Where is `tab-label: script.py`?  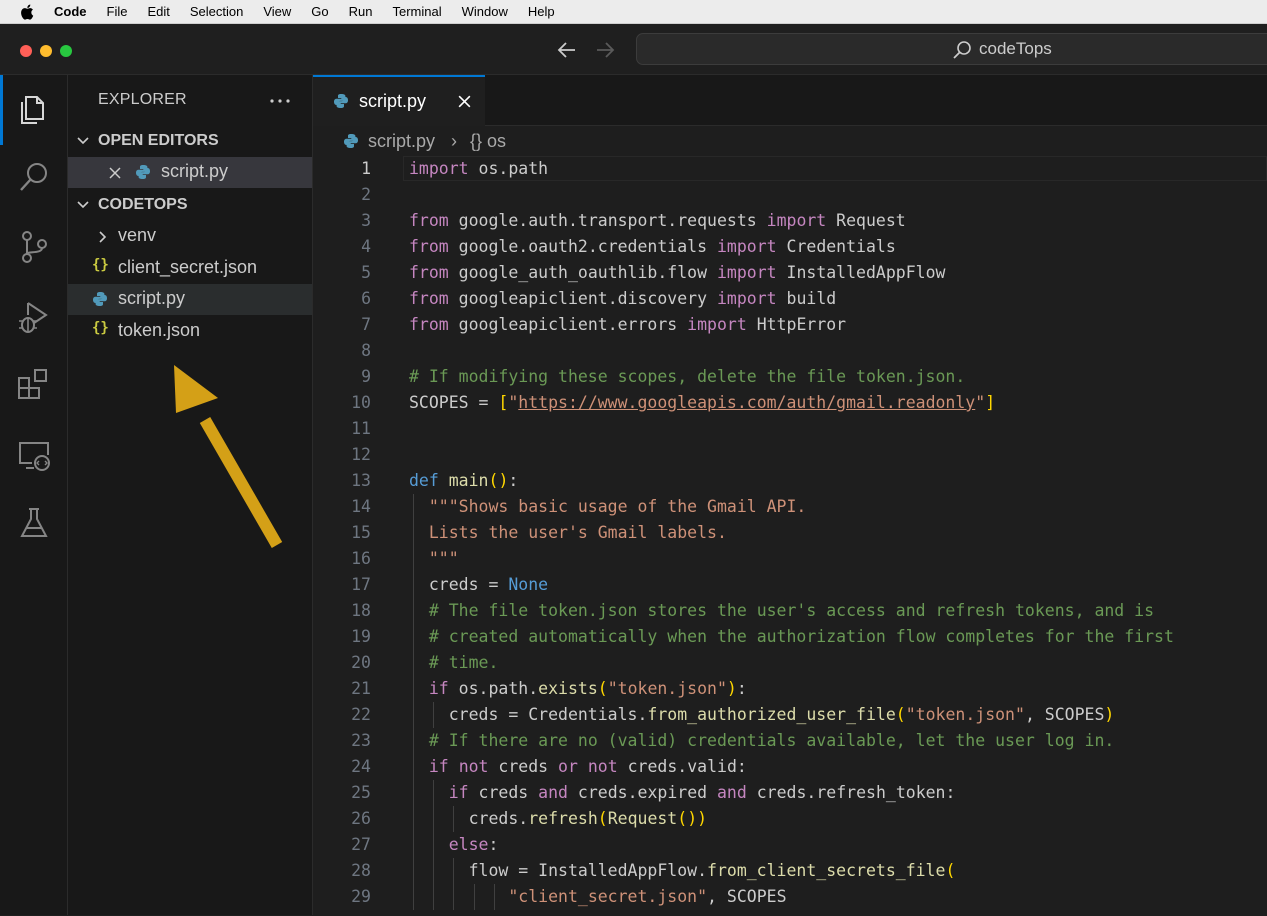
tab-label: script.py is located at coordinates (393, 101).